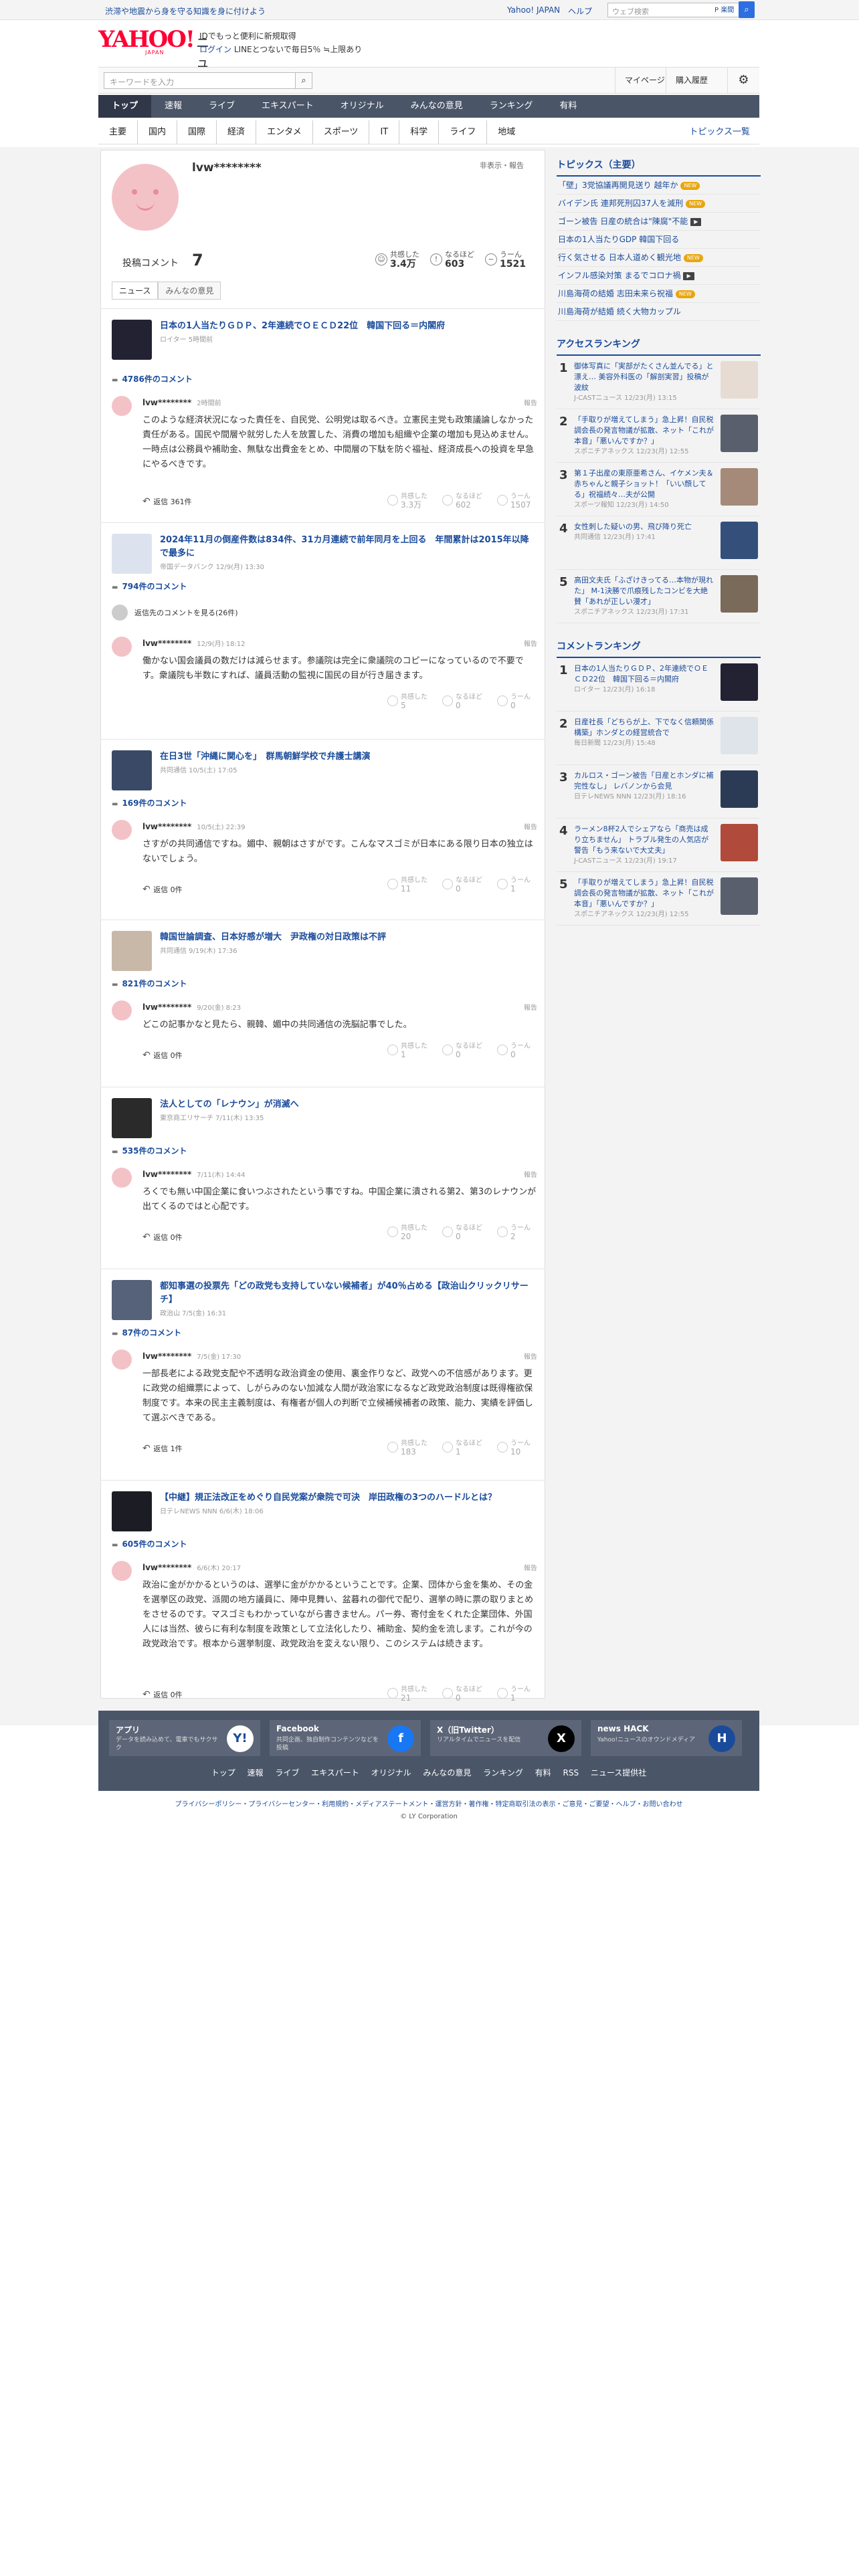  Describe the element at coordinates (280, 36) in the screenshot. I see `signup-text: IDでもっと便利に新規取得` at that location.